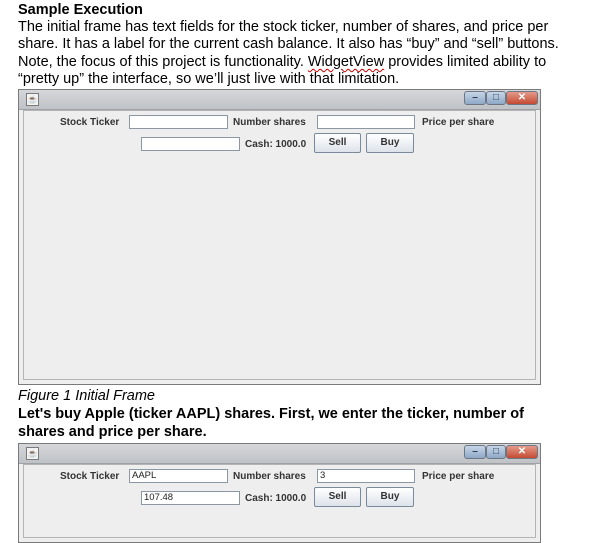  What do you see at coordinates (86, 396) in the screenshot?
I see `figure-caption: Figure 1 Initial Frame` at bounding box center [86, 396].